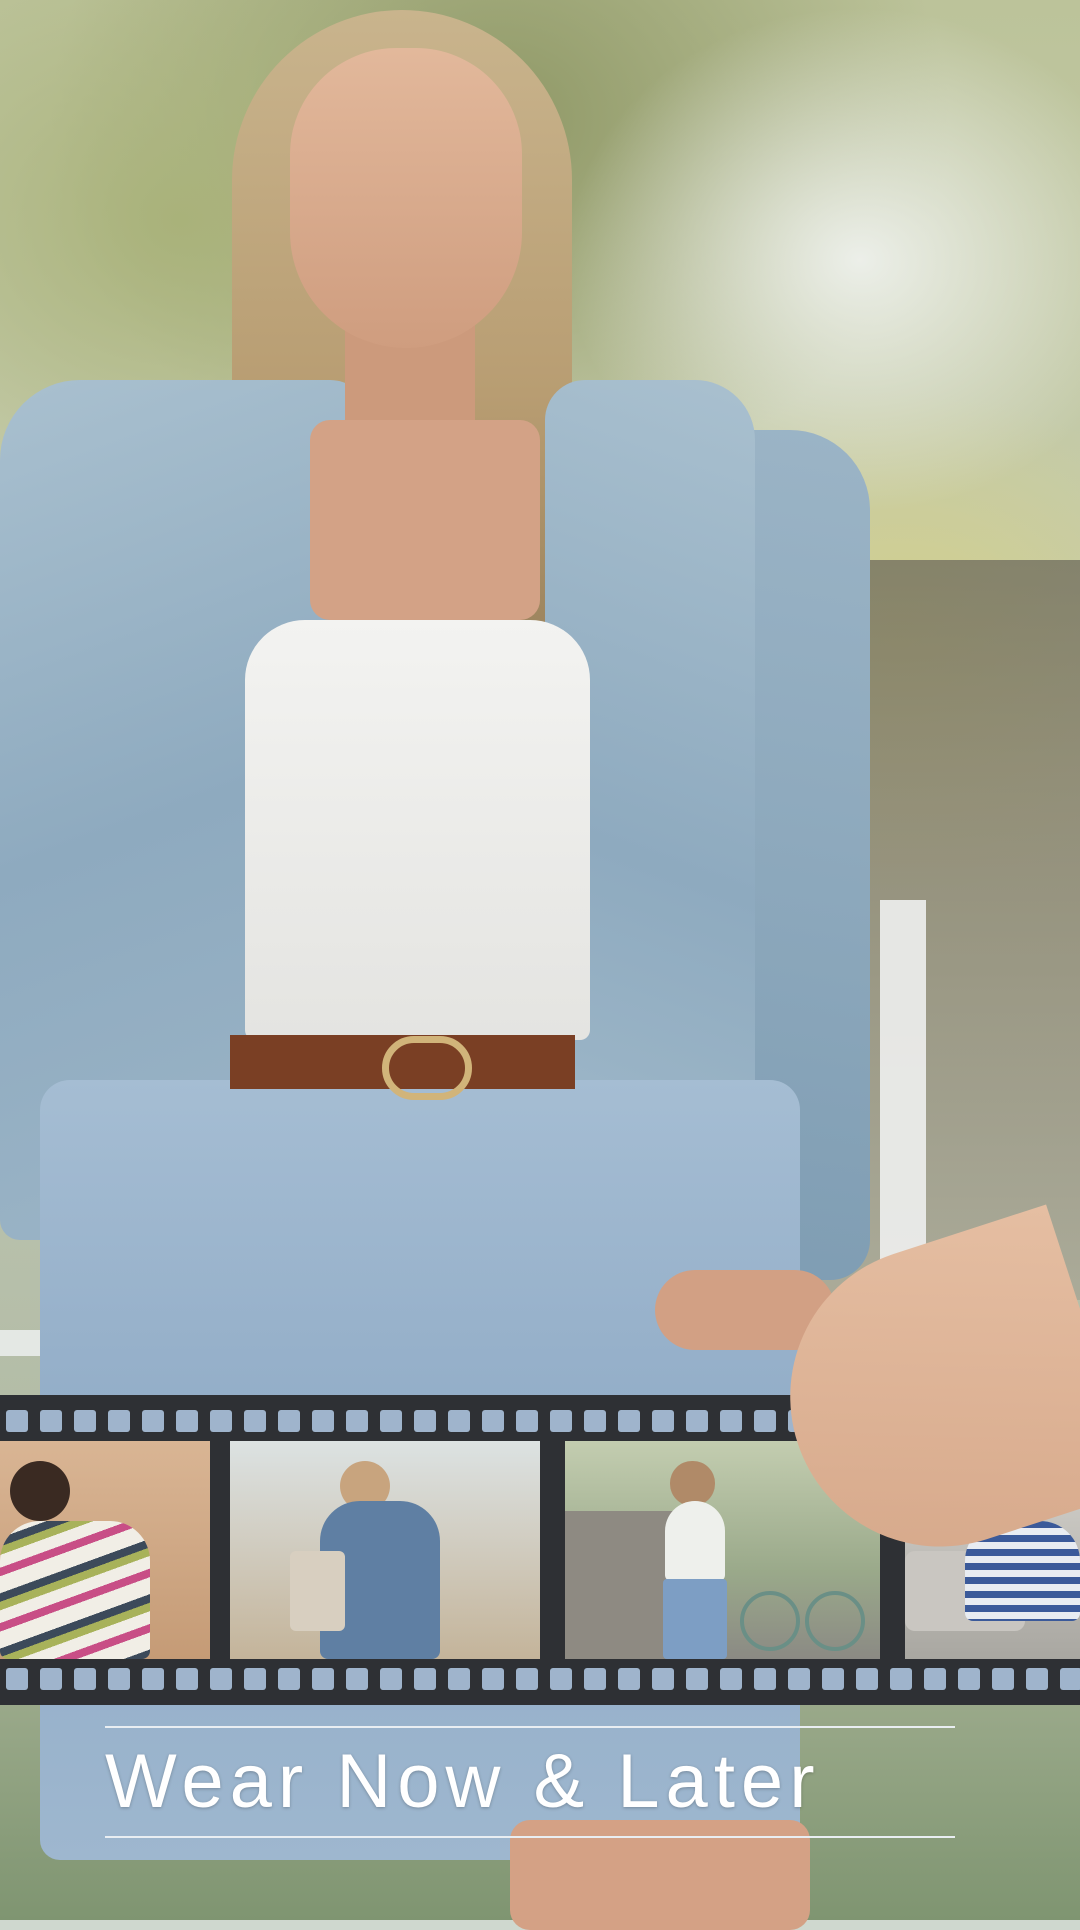 The image size is (1080, 1930). What do you see at coordinates (385, 1550) in the screenshot?
I see `denim-dress-frame` at bounding box center [385, 1550].